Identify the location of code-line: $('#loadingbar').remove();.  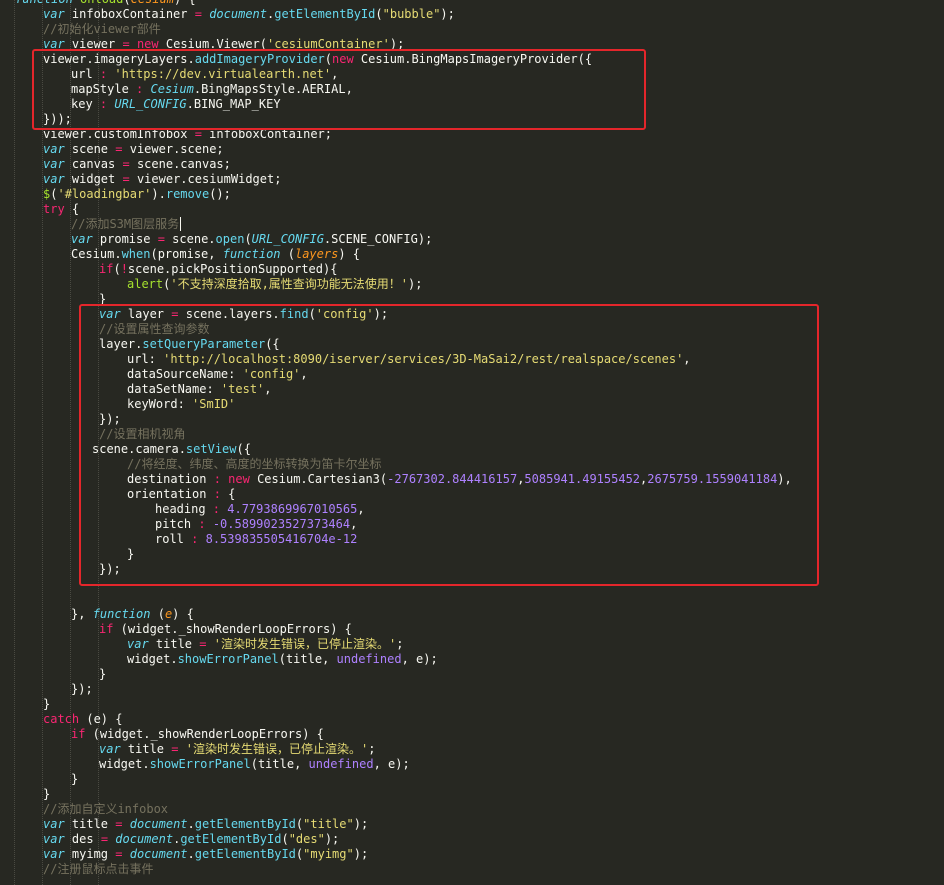
(472, 194).